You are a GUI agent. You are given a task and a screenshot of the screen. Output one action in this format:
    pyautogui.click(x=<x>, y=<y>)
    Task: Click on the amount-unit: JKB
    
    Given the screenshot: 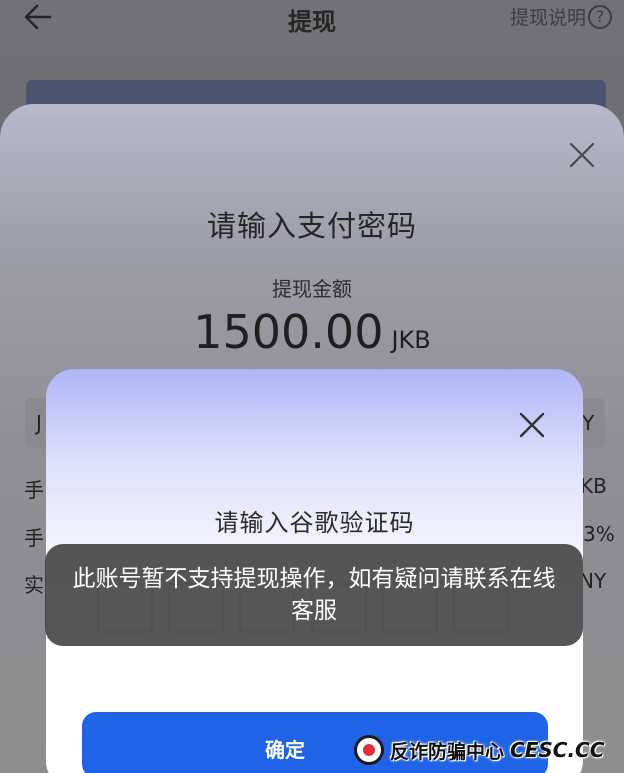 What is the action you would take?
    pyautogui.click(x=411, y=340)
    